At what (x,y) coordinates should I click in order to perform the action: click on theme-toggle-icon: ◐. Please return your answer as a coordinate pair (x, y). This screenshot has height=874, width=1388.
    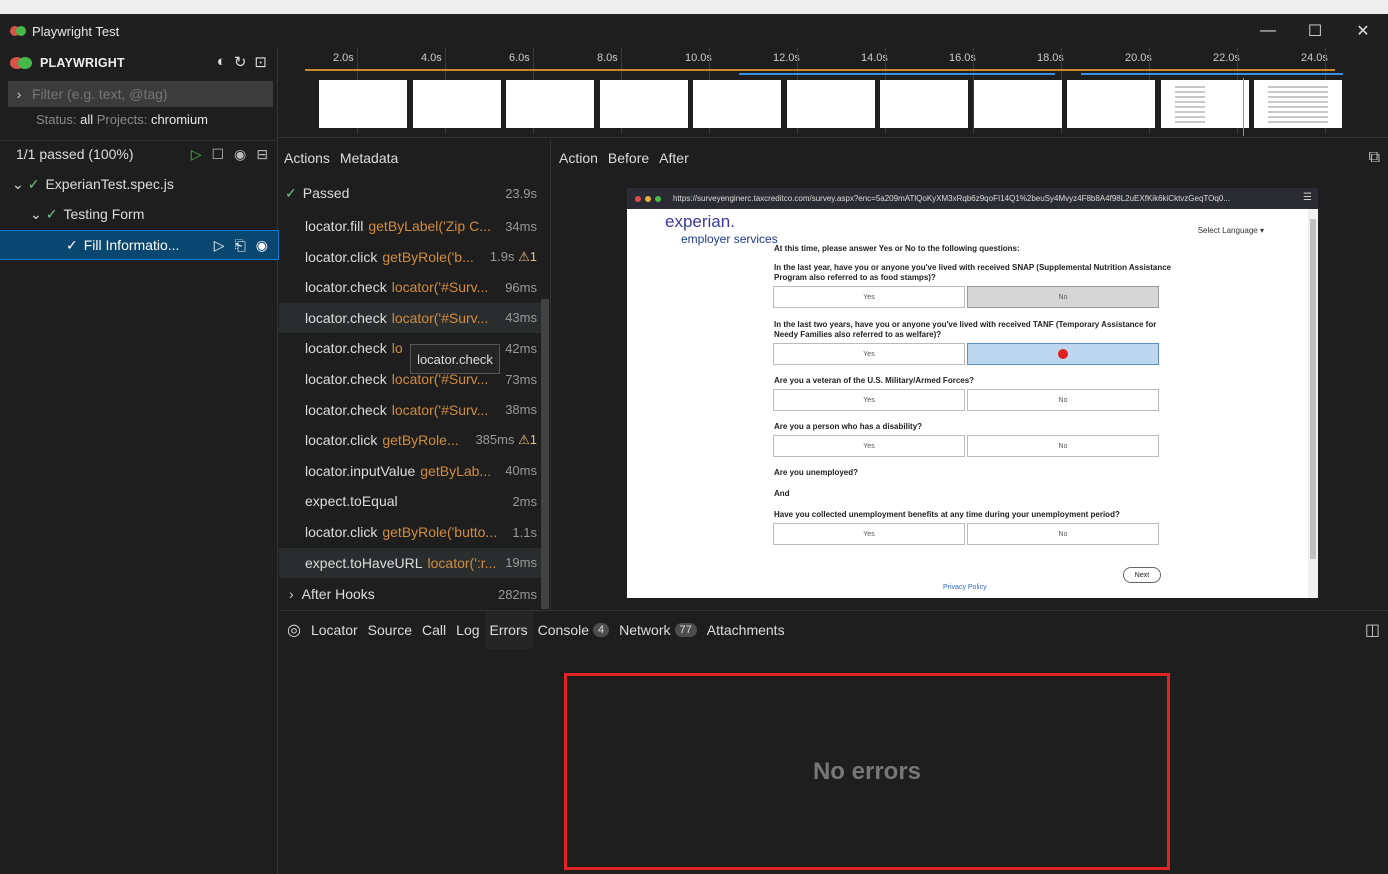
    Looking at the image, I should click on (221, 62).